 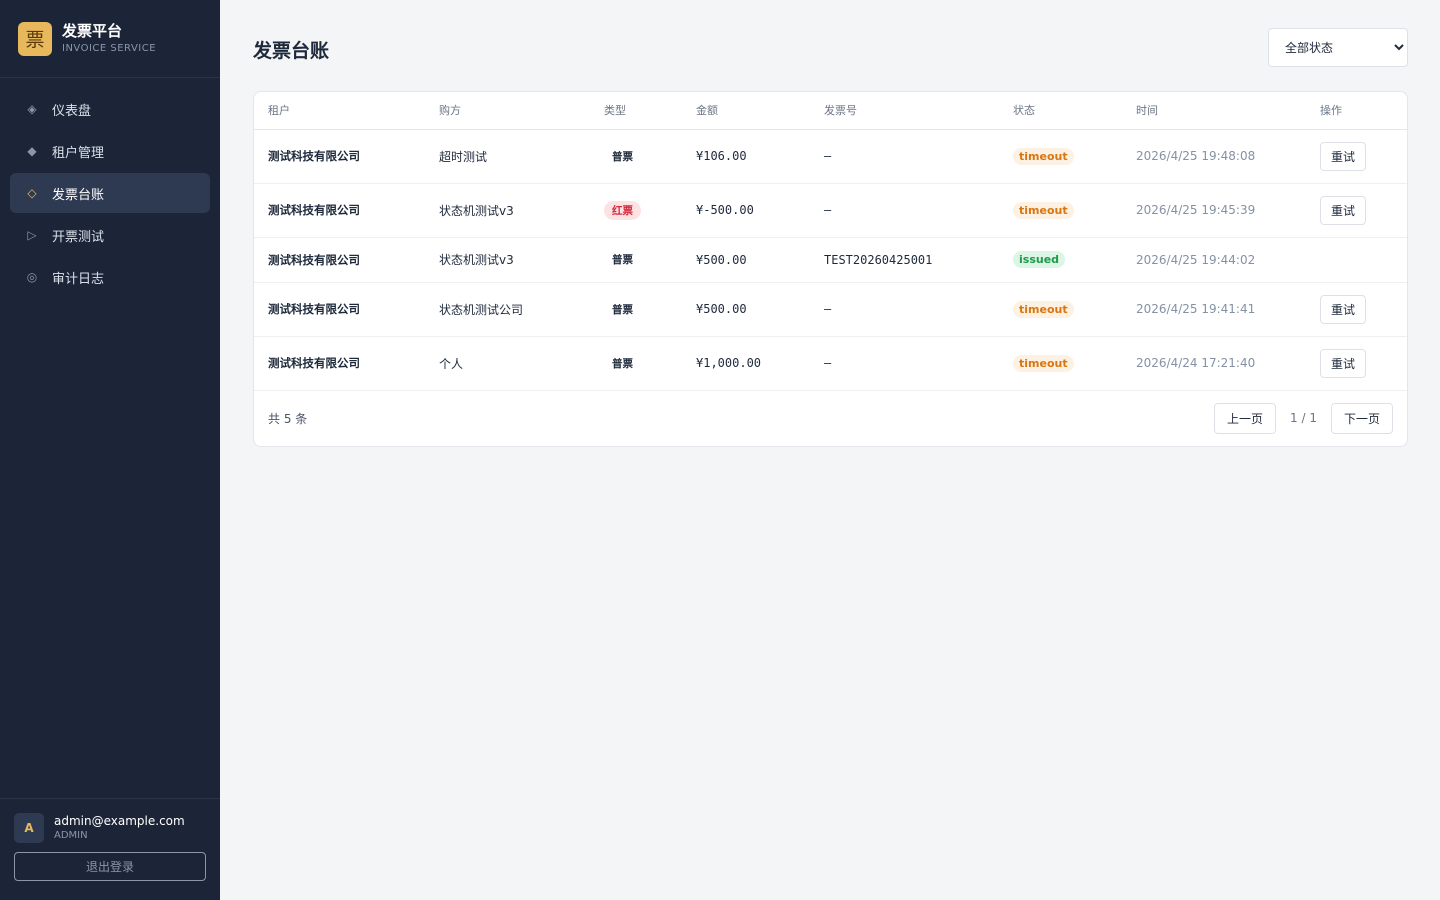 I want to click on sidebar-item: ▷ 开票测试, so click(x=110, y=235).